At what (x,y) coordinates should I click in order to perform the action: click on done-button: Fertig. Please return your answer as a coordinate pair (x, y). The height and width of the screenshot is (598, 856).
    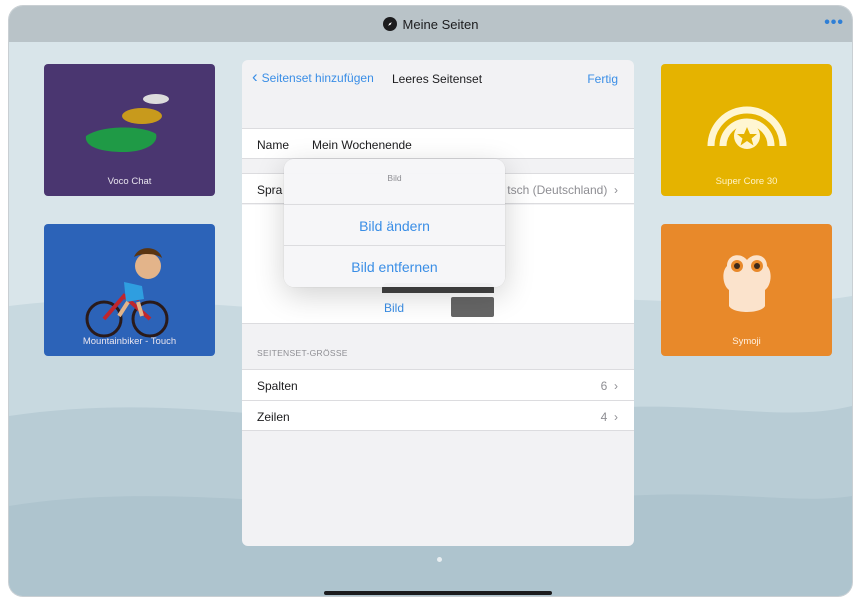
    Looking at the image, I should click on (602, 79).